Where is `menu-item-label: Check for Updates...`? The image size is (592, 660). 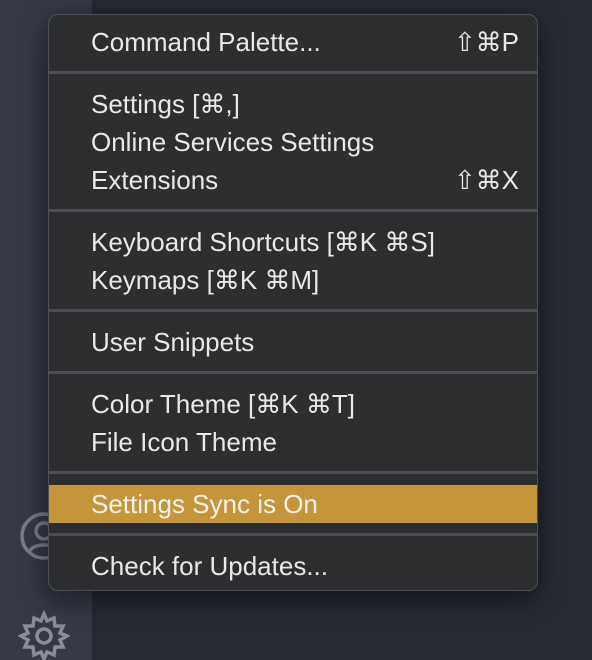
menu-item-label: Check for Updates... is located at coordinates (209, 566).